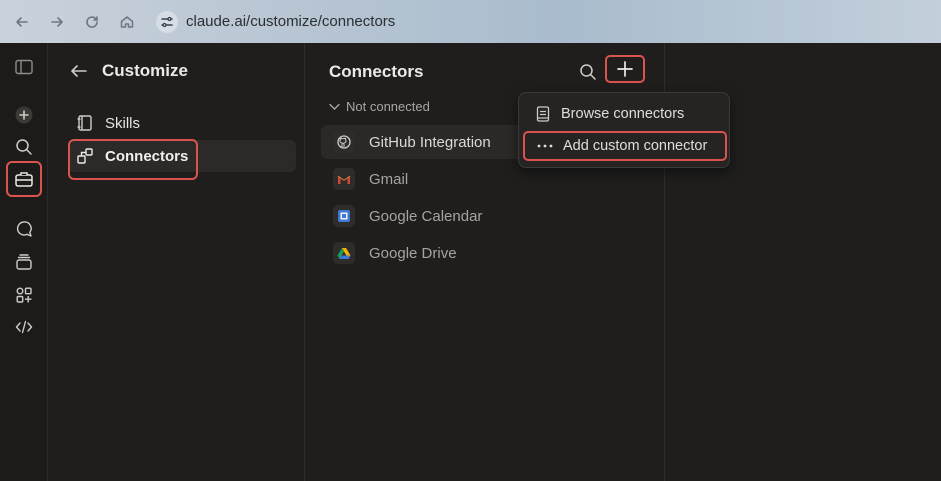  Describe the element at coordinates (290, 21) in the screenshot. I see `url-text: claude.ai/customize/connectors` at that location.